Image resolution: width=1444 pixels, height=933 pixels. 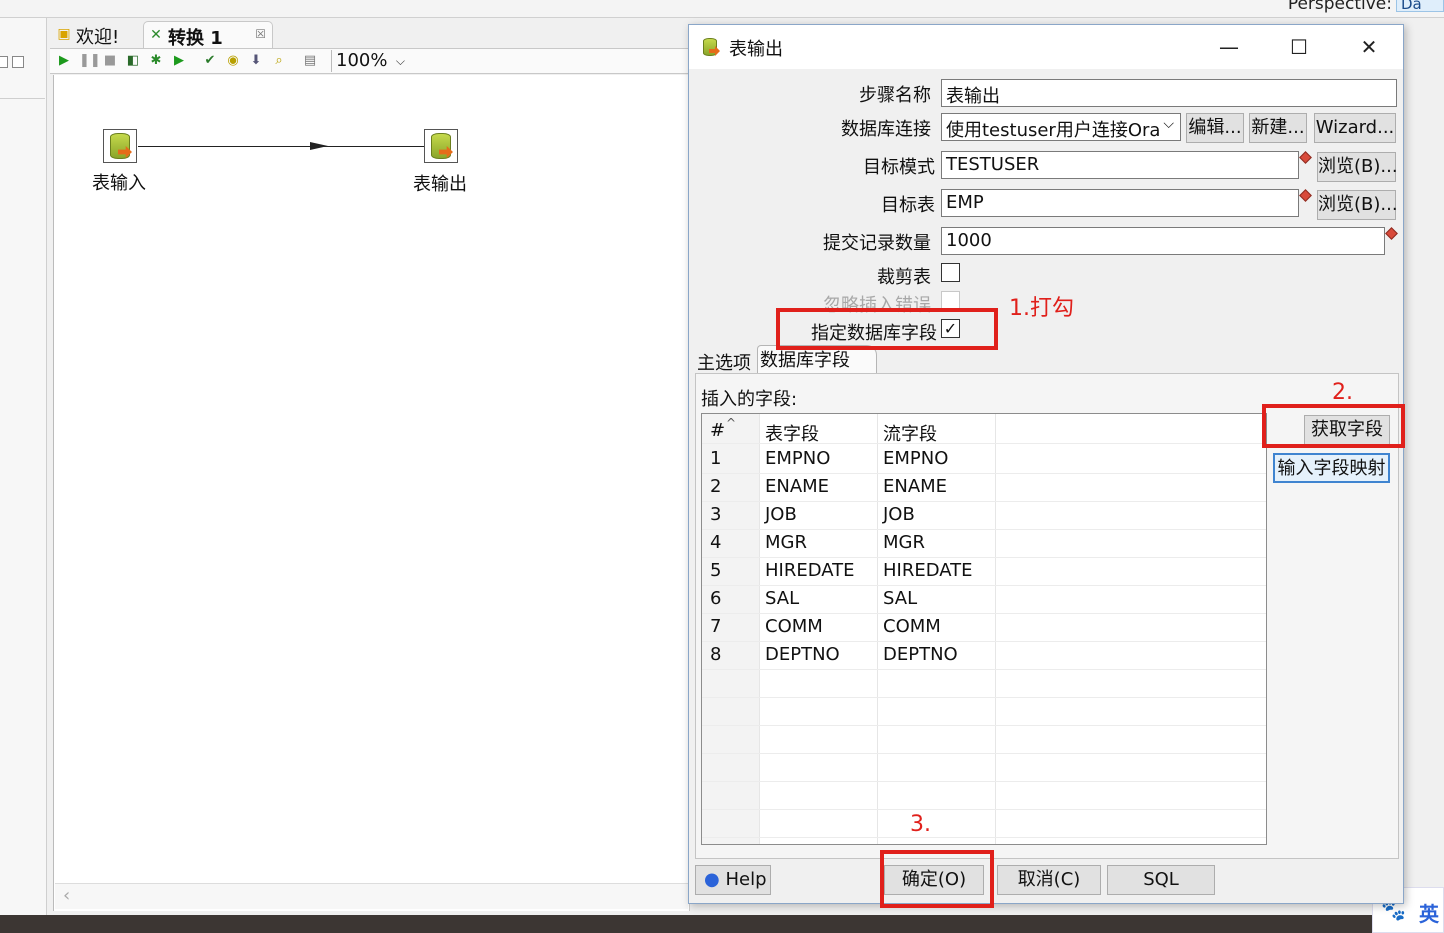 I want to click on cell-number: 5, so click(x=716, y=570).